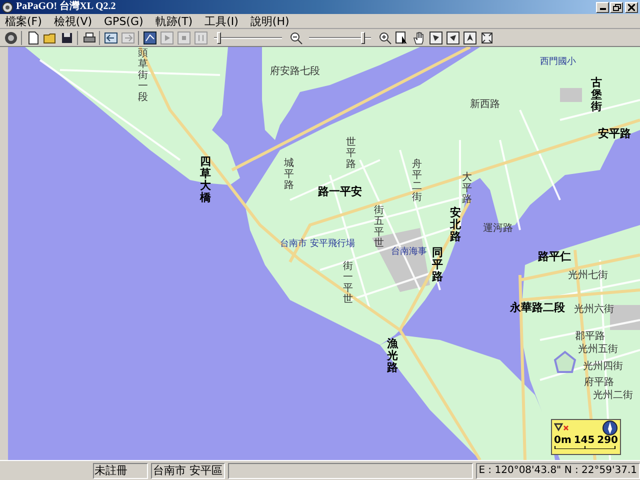 The image size is (640, 480). Describe the element at coordinates (585, 447) in the screenshot. I see `scale-bar` at that location.